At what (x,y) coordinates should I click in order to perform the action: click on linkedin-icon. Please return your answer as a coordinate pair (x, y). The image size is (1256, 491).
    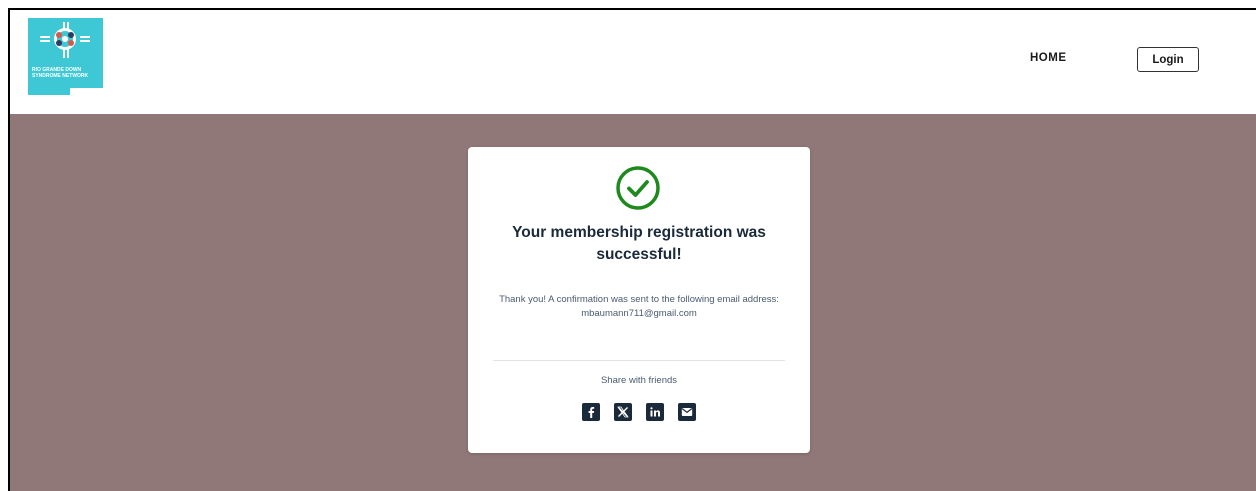
    Looking at the image, I should click on (655, 412).